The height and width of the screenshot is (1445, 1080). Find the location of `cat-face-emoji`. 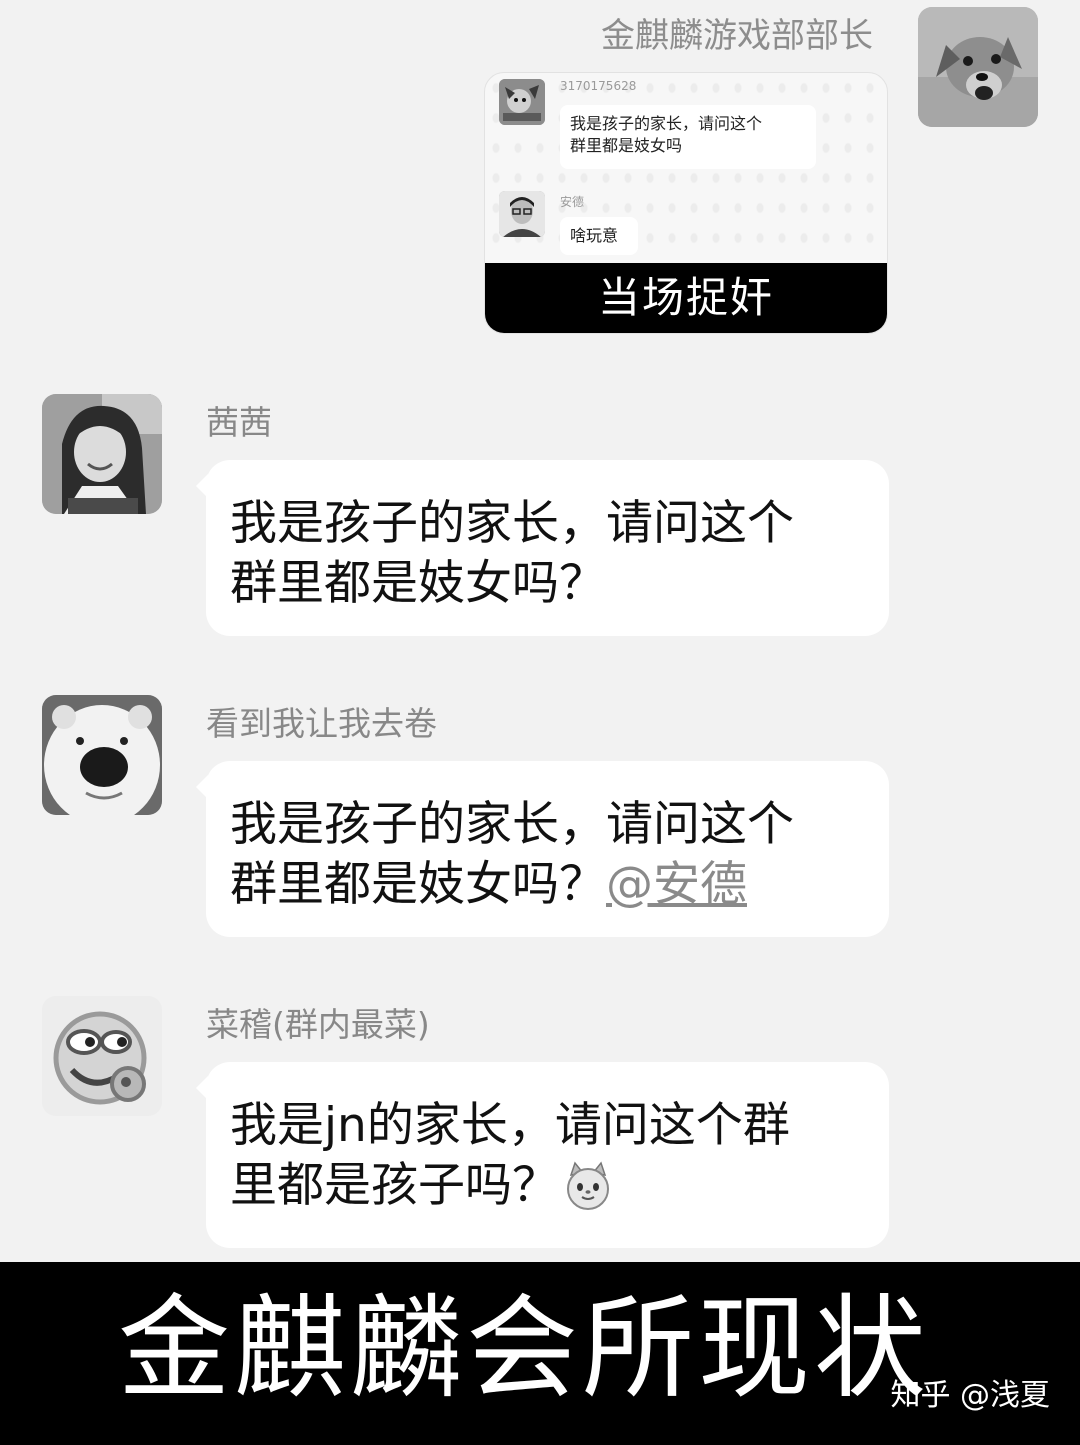

cat-face-emoji is located at coordinates (588, 1186).